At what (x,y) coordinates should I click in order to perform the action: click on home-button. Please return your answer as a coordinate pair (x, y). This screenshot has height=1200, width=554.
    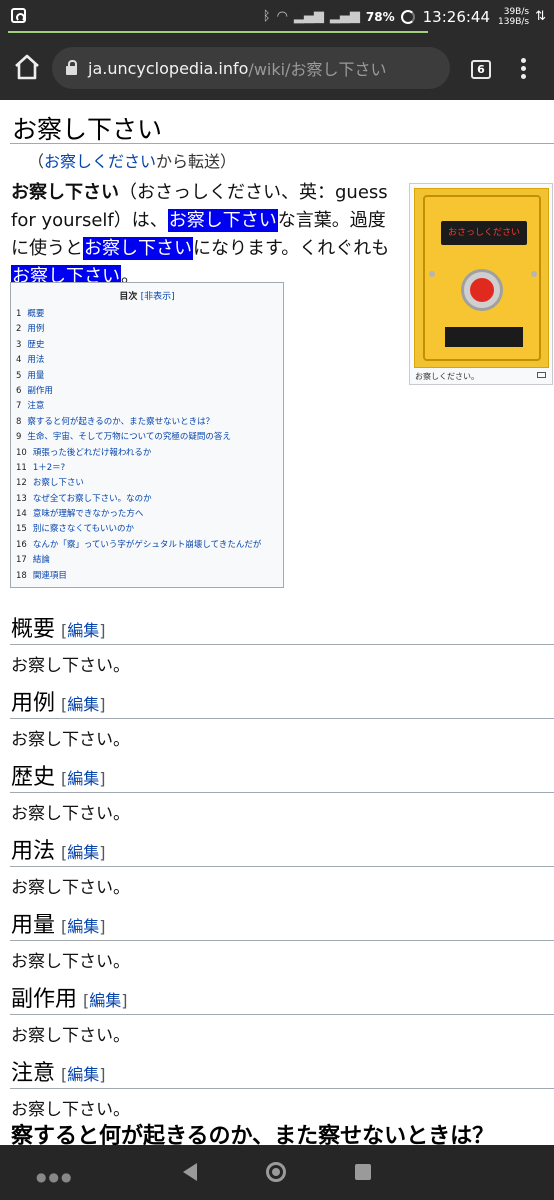
    Looking at the image, I should click on (27, 67).